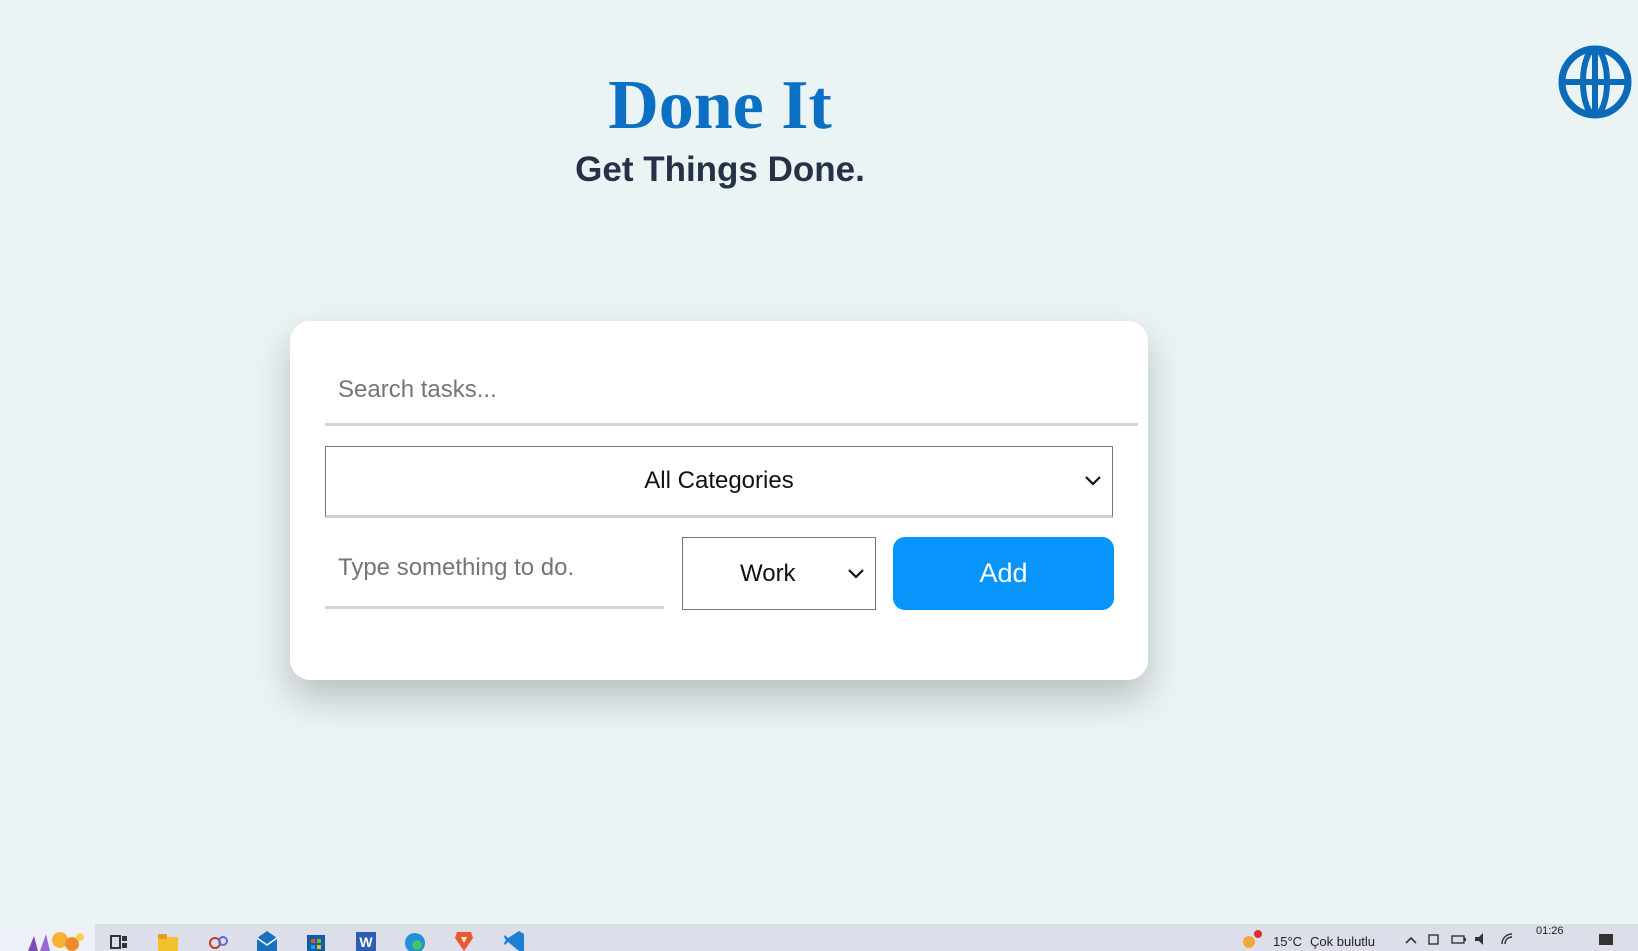 The height and width of the screenshot is (951, 1638). Describe the element at coordinates (768, 573) in the screenshot. I see `task-category-value: Work` at that location.